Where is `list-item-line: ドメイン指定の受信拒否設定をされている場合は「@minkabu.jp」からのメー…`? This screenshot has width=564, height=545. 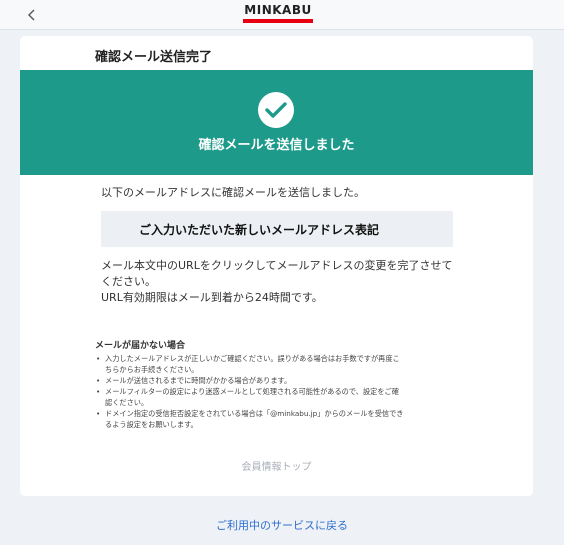
list-item-line: ドメイン指定の受信拒否設定をされている場合は「@minkabu.jp」からのメー… is located at coordinates (254, 413).